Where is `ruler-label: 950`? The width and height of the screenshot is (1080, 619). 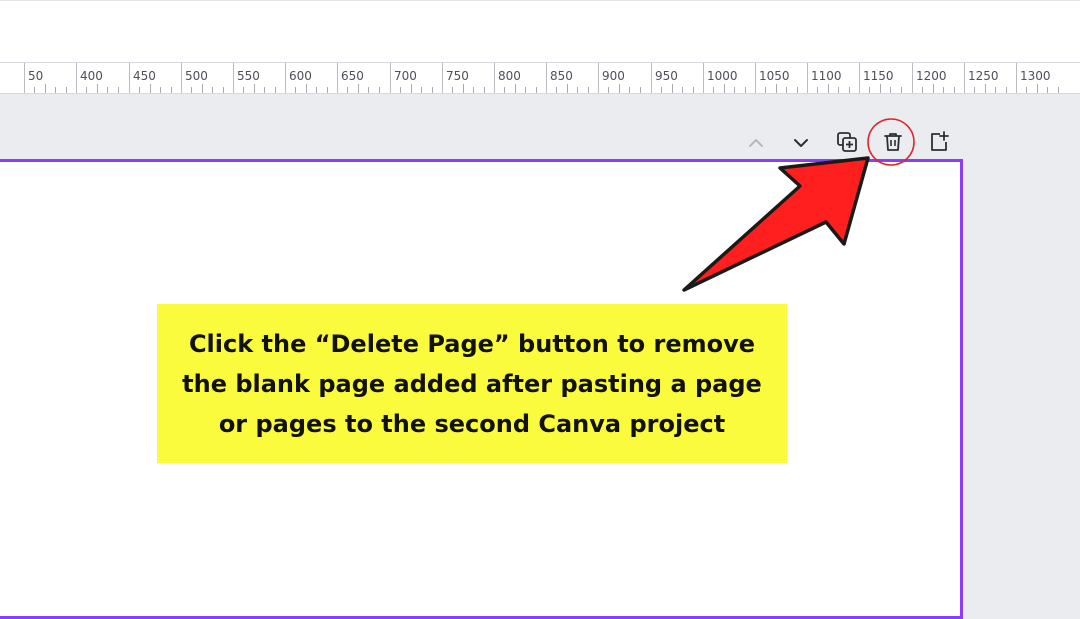 ruler-label: 950 is located at coordinates (666, 76).